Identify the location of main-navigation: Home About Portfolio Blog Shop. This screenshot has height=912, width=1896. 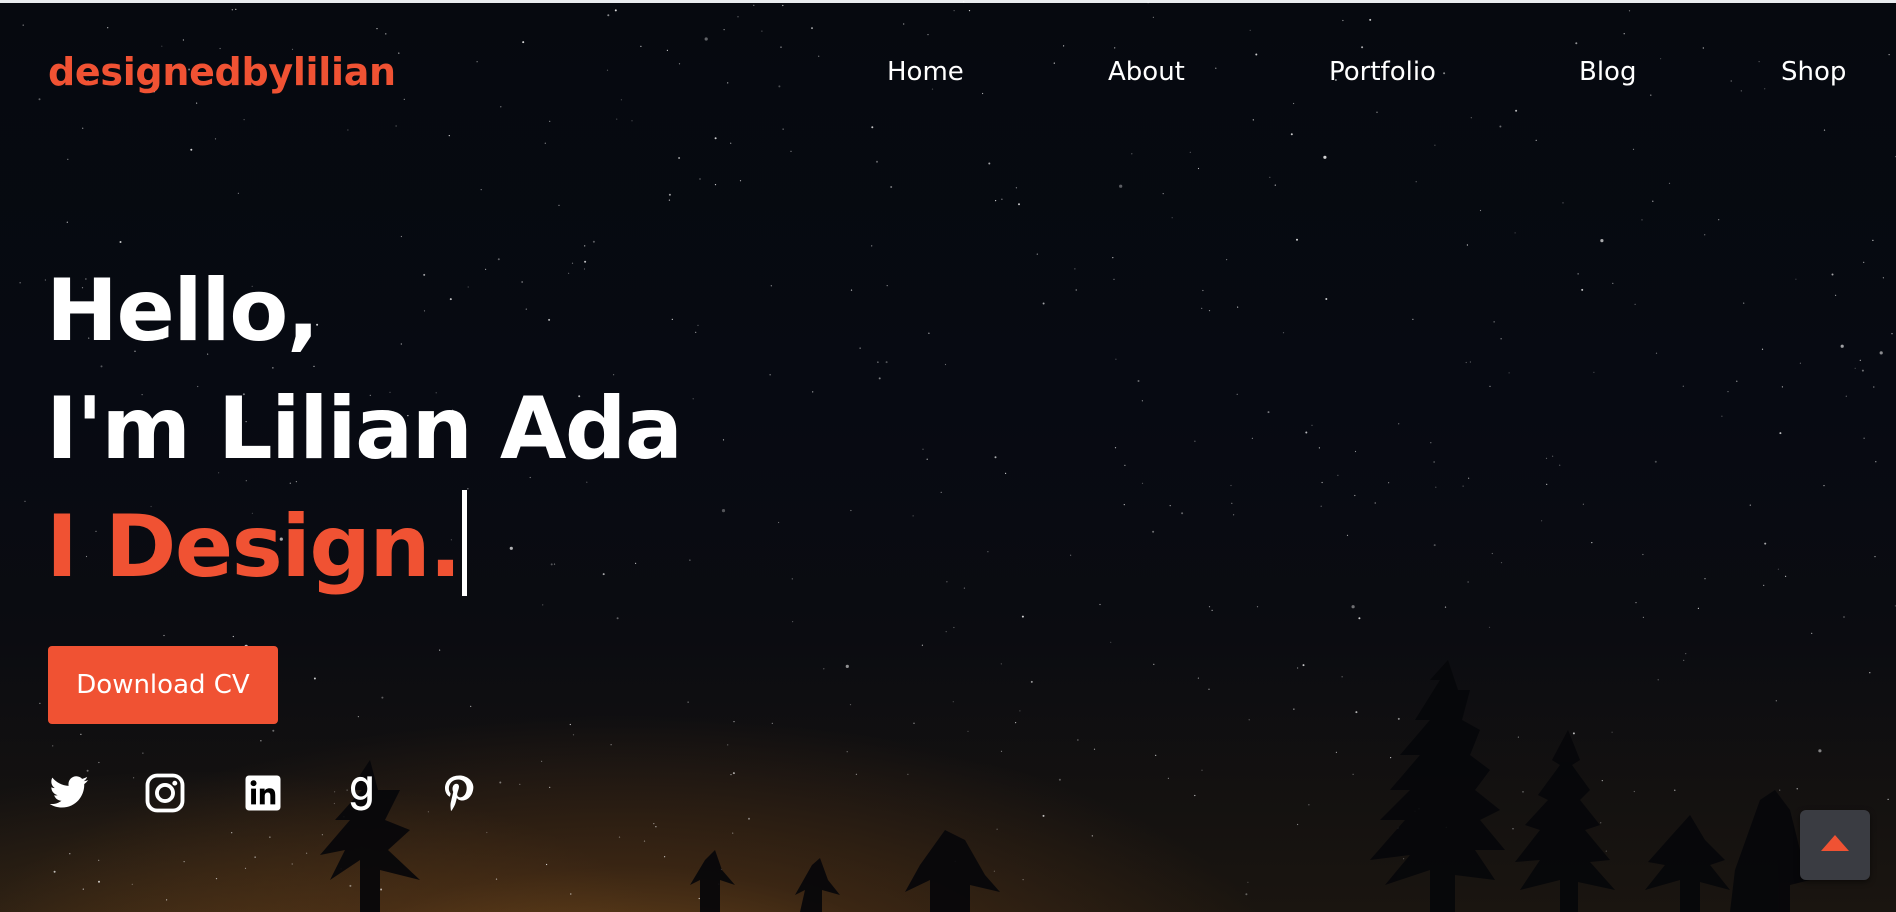
(948, 77).